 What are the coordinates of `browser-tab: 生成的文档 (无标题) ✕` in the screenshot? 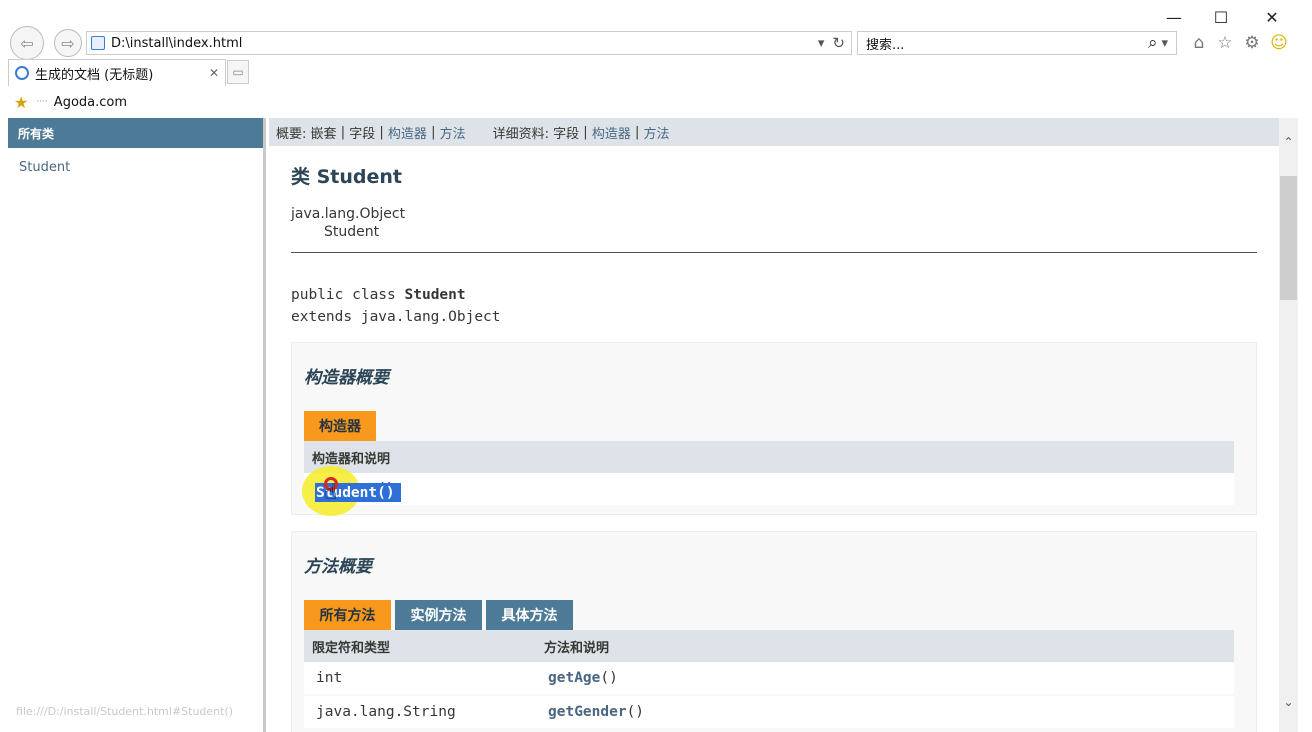 It's located at (117, 72).